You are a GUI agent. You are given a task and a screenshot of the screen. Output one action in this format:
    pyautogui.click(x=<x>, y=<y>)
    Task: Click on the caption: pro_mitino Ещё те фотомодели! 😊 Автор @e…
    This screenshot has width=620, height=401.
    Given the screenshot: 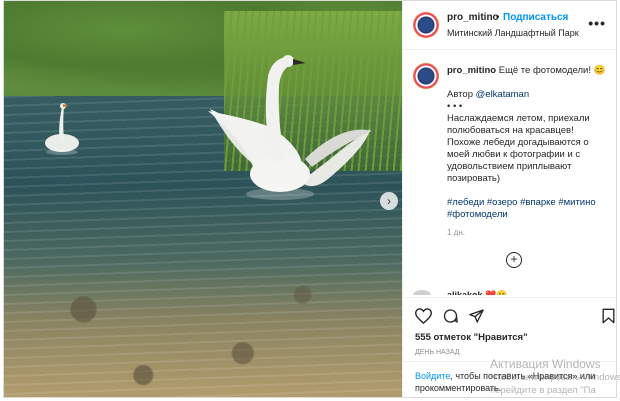 What is the action you would take?
    pyautogui.click(x=527, y=152)
    